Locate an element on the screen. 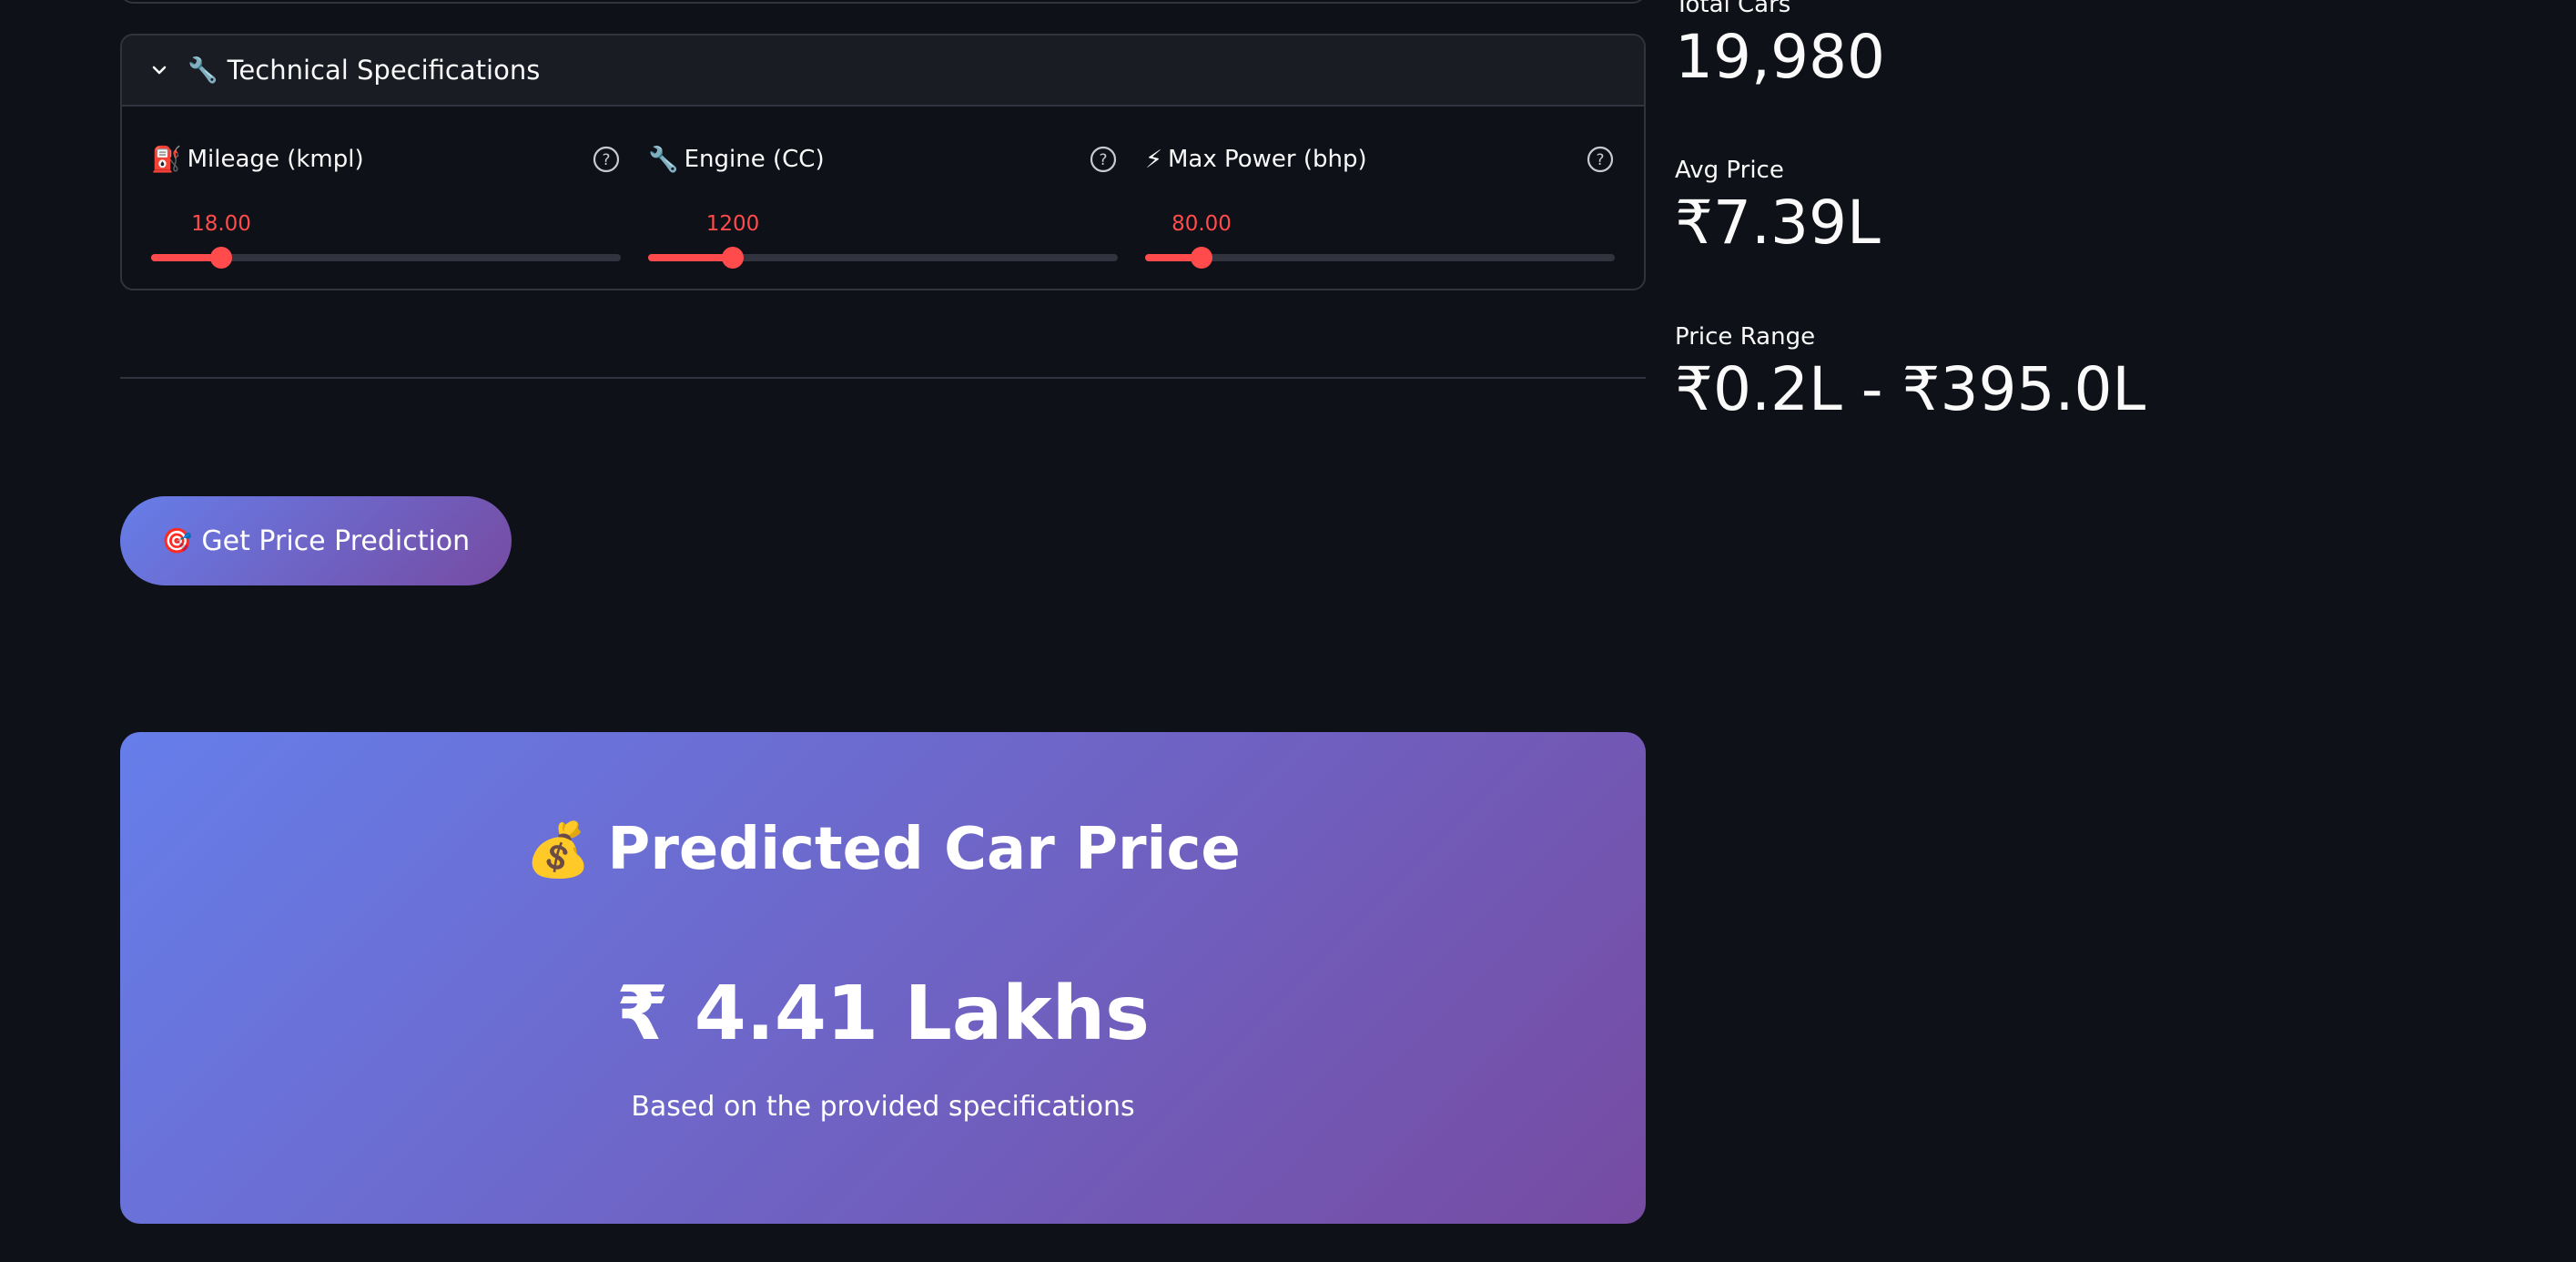 This screenshot has height=1262, width=2576. mileage-slider: ⛽ Mileage (kmpl) ? 18.00 is located at coordinates (386, 204).